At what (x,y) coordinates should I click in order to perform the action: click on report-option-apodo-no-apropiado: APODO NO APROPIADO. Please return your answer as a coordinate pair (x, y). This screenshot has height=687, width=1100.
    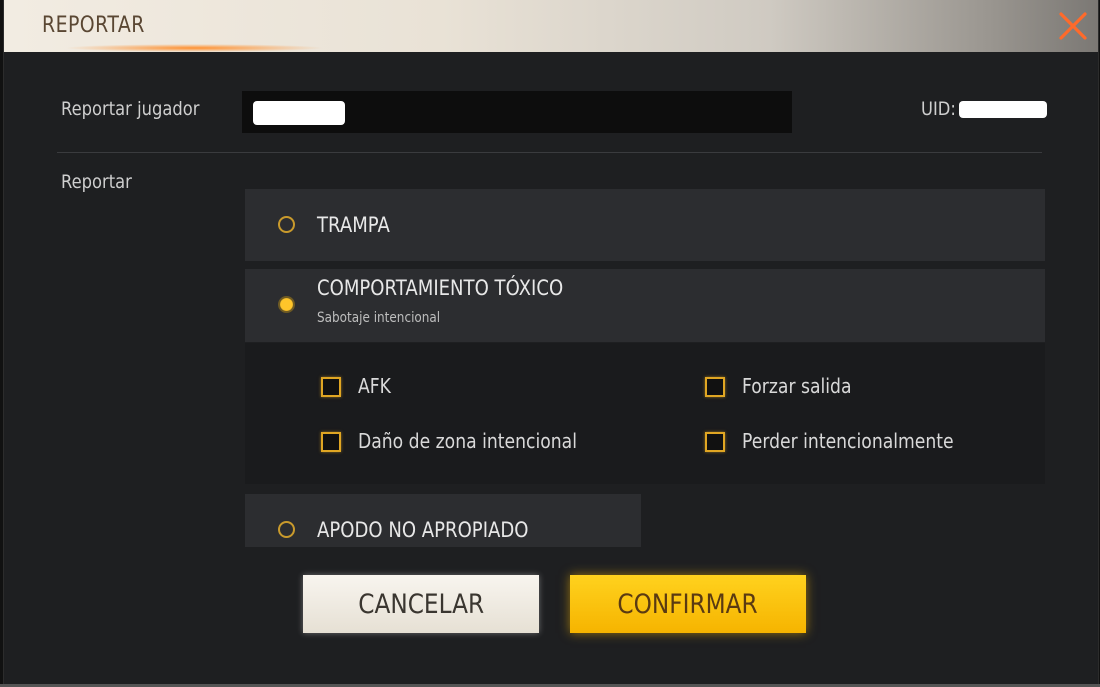
    Looking at the image, I should click on (443, 520).